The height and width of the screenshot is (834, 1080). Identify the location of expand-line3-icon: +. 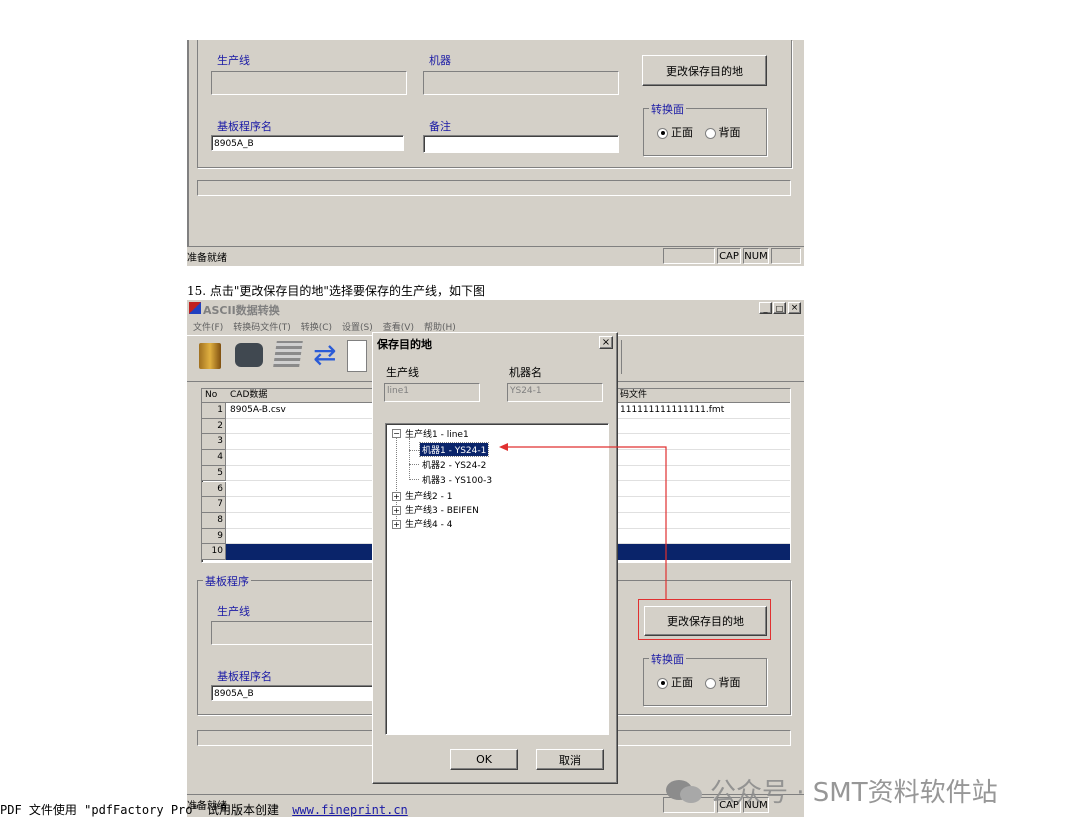
(396, 510).